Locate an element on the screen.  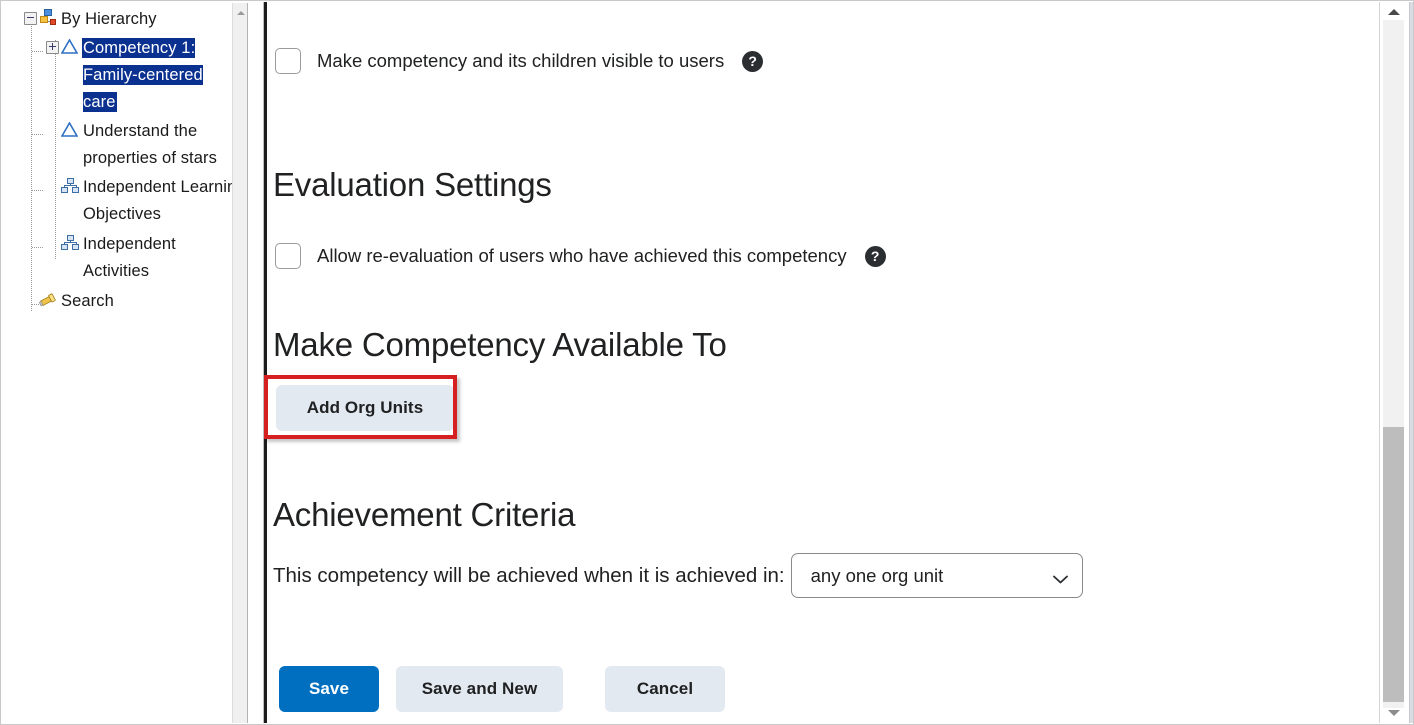
save-button: Save is located at coordinates (329, 689).